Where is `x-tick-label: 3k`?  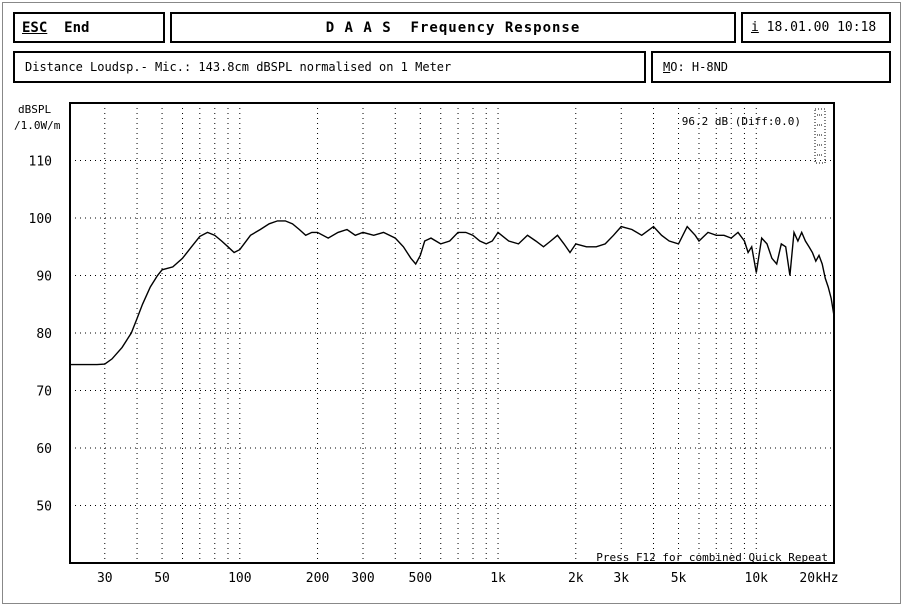 x-tick-label: 3k is located at coordinates (621, 578).